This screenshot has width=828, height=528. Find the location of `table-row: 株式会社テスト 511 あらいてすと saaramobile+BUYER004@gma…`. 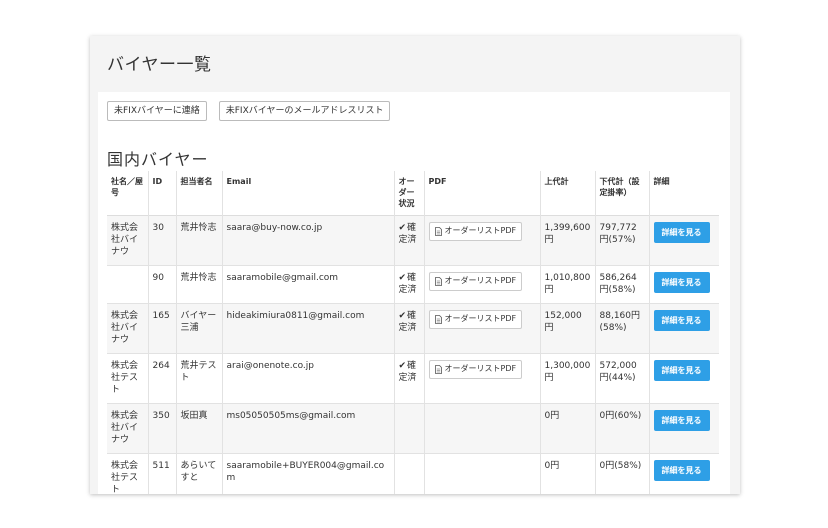

table-row: 株式会社テスト 511 あらいてすと saaramobile+BUYER004@gma… is located at coordinates (413, 473).